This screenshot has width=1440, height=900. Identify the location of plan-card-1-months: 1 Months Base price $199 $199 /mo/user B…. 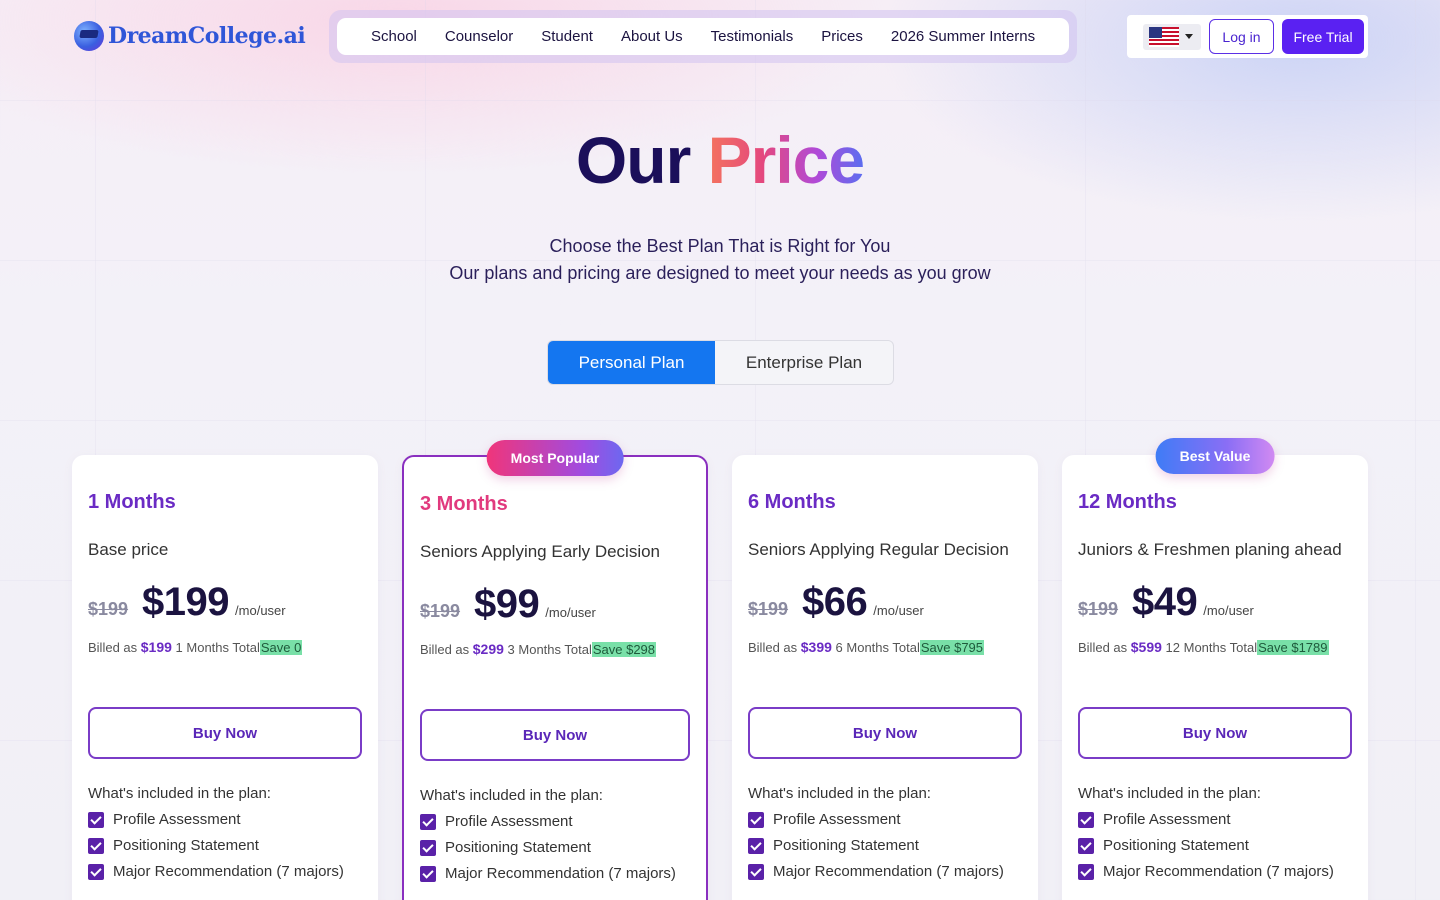
(225, 677).